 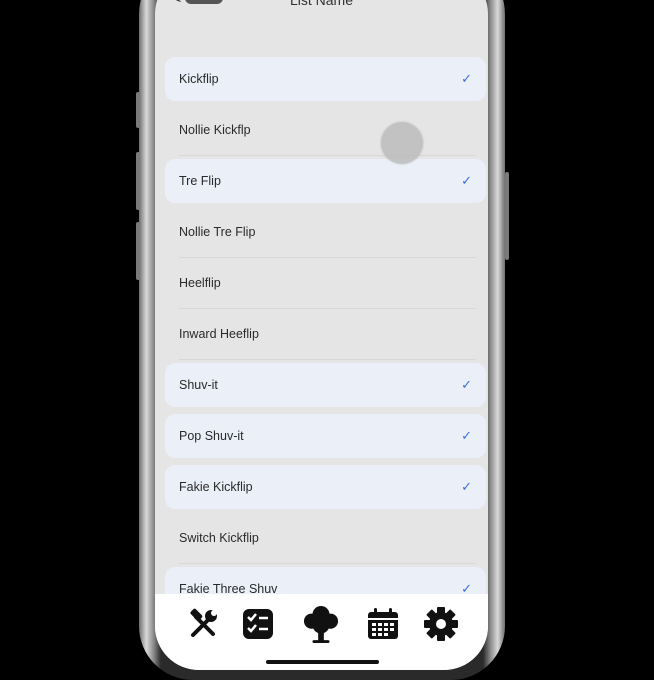 I want to click on tree-icon, so click(x=321, y=624).